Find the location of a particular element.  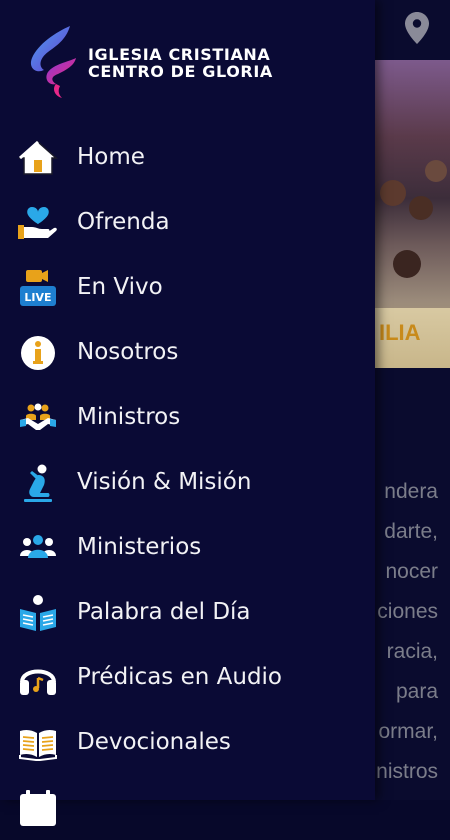

menu-label: Ministerios is located at coordinates (139, 547).